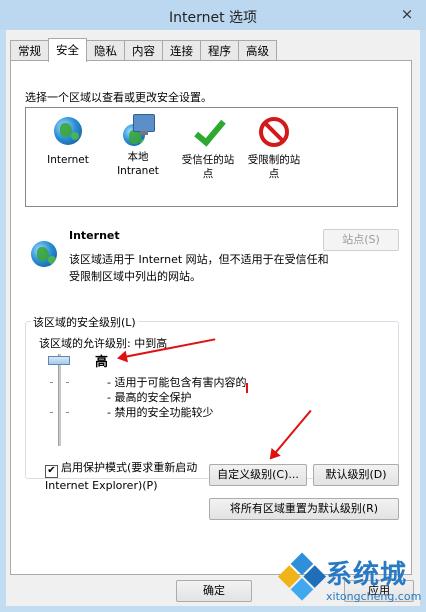 Image resolution: width=426 pixels, height=612 pixels. I want to click on level-detail-line: - 禁用的安全功能较少, so click(160, 412).